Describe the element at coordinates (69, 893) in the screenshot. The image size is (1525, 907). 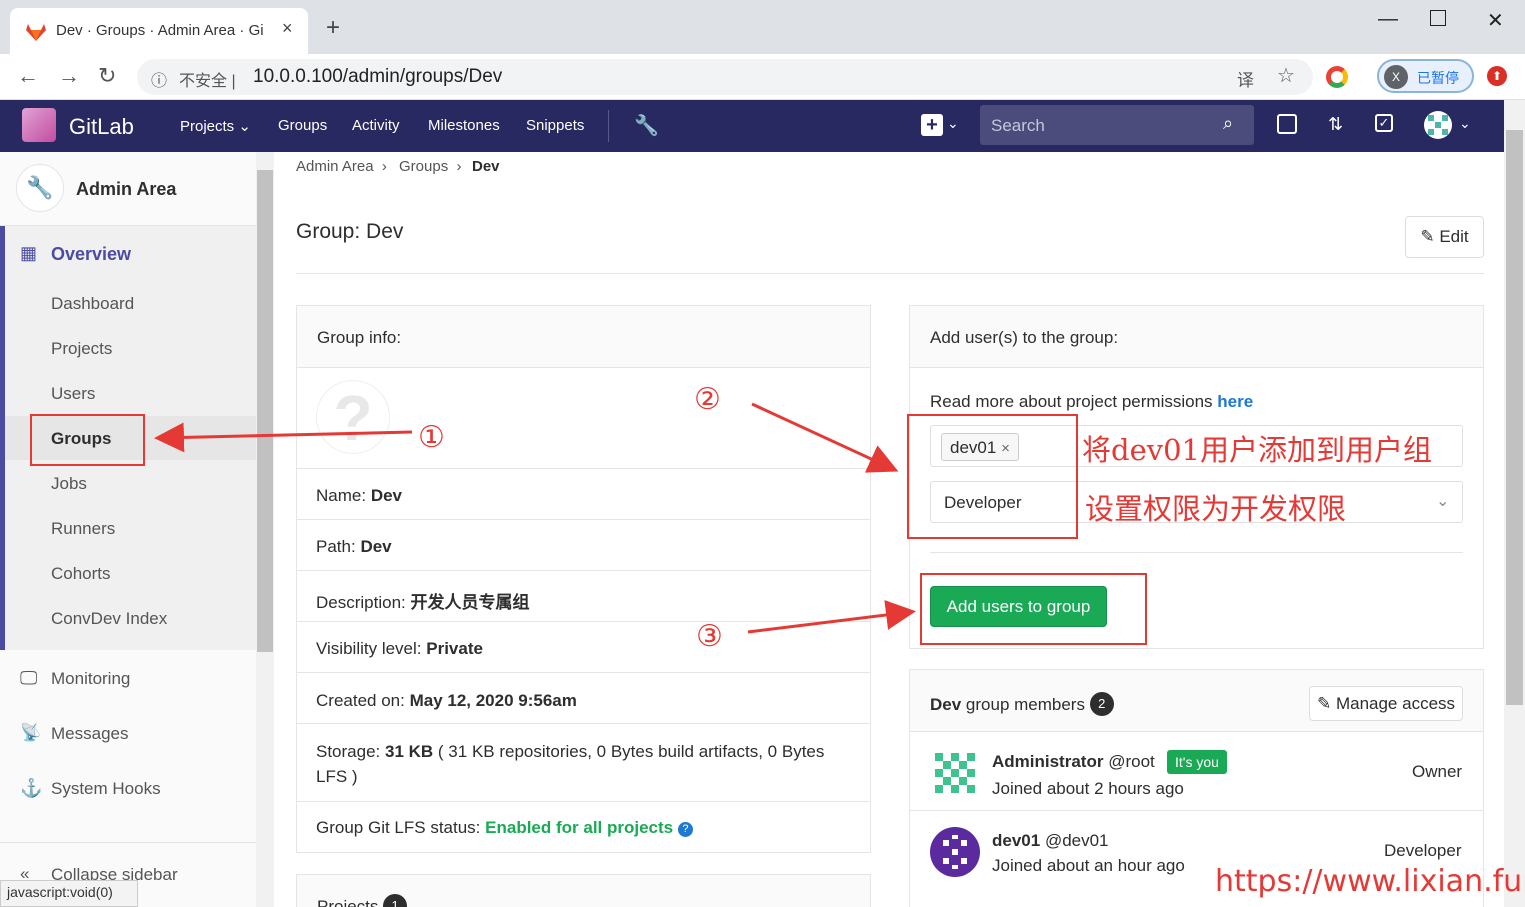
I see `status-bar: javascript:void(0)` at that location.